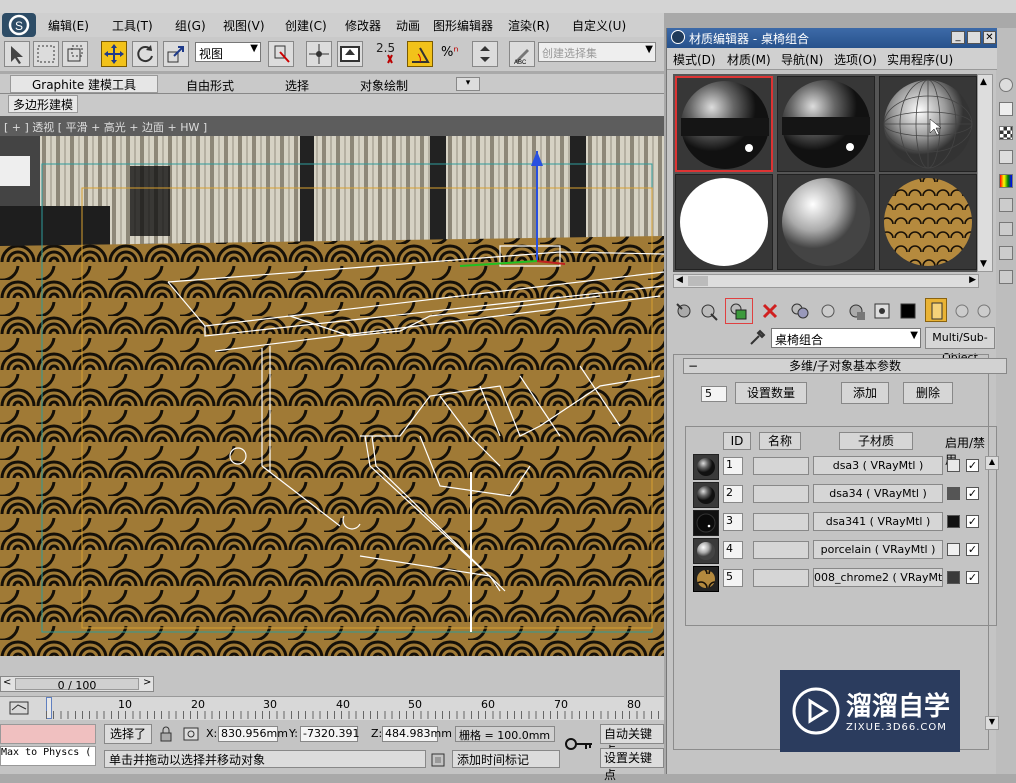 The image size is (1016, 783). Describe the element at coordinates (928, 393) in the screenshot. I see `delete-button: 删除` at that location.